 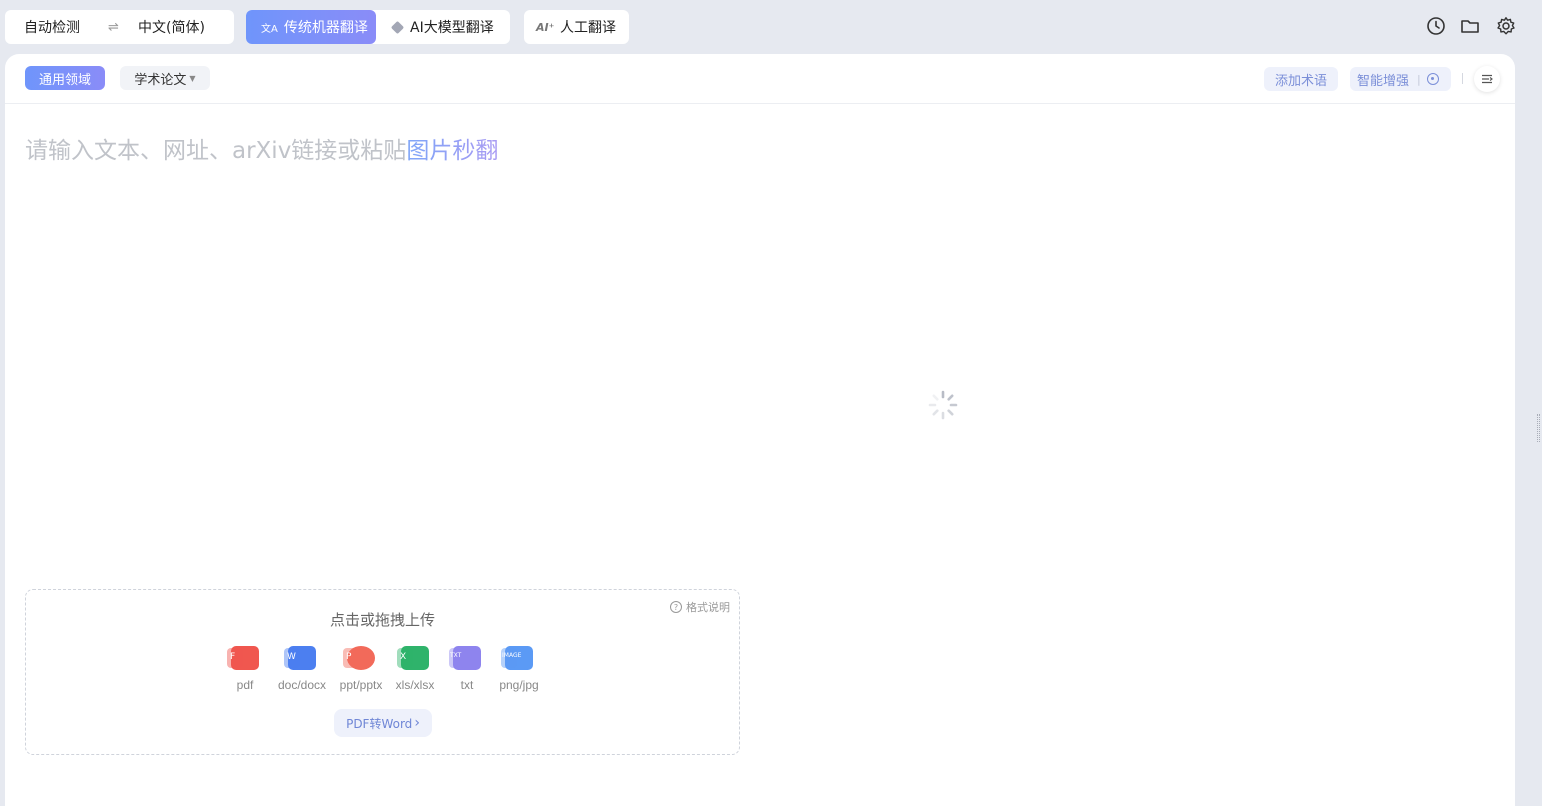 I want to click on pdf-to-word-label: PDF转Word, so click(x=379, y=723).